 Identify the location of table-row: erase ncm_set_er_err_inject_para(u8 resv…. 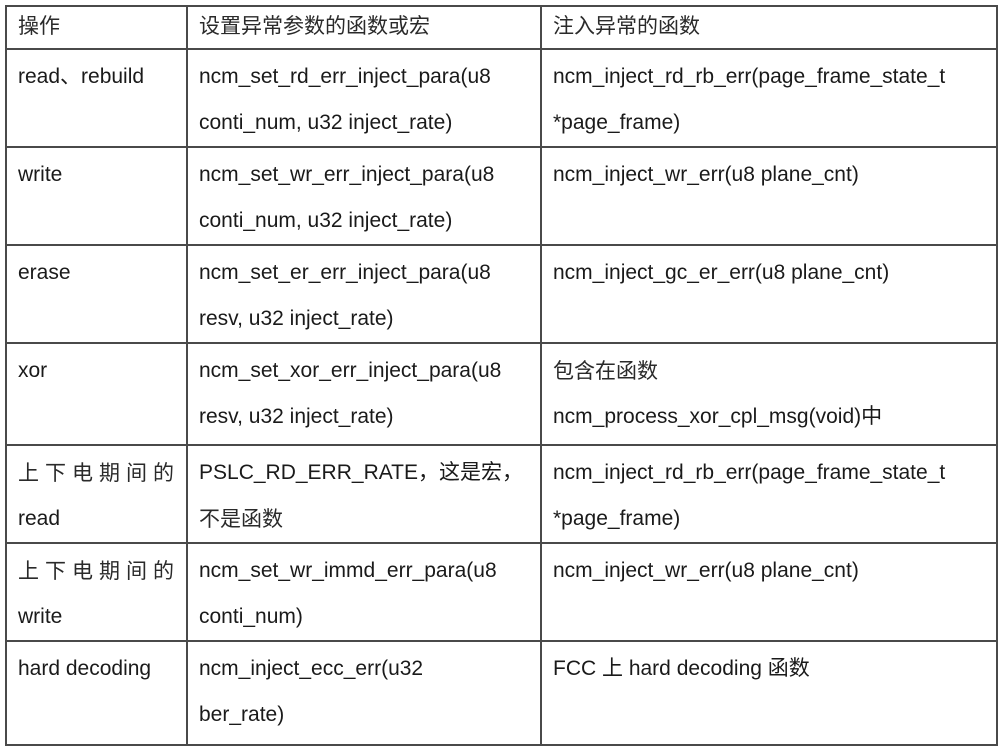
(501, 294).